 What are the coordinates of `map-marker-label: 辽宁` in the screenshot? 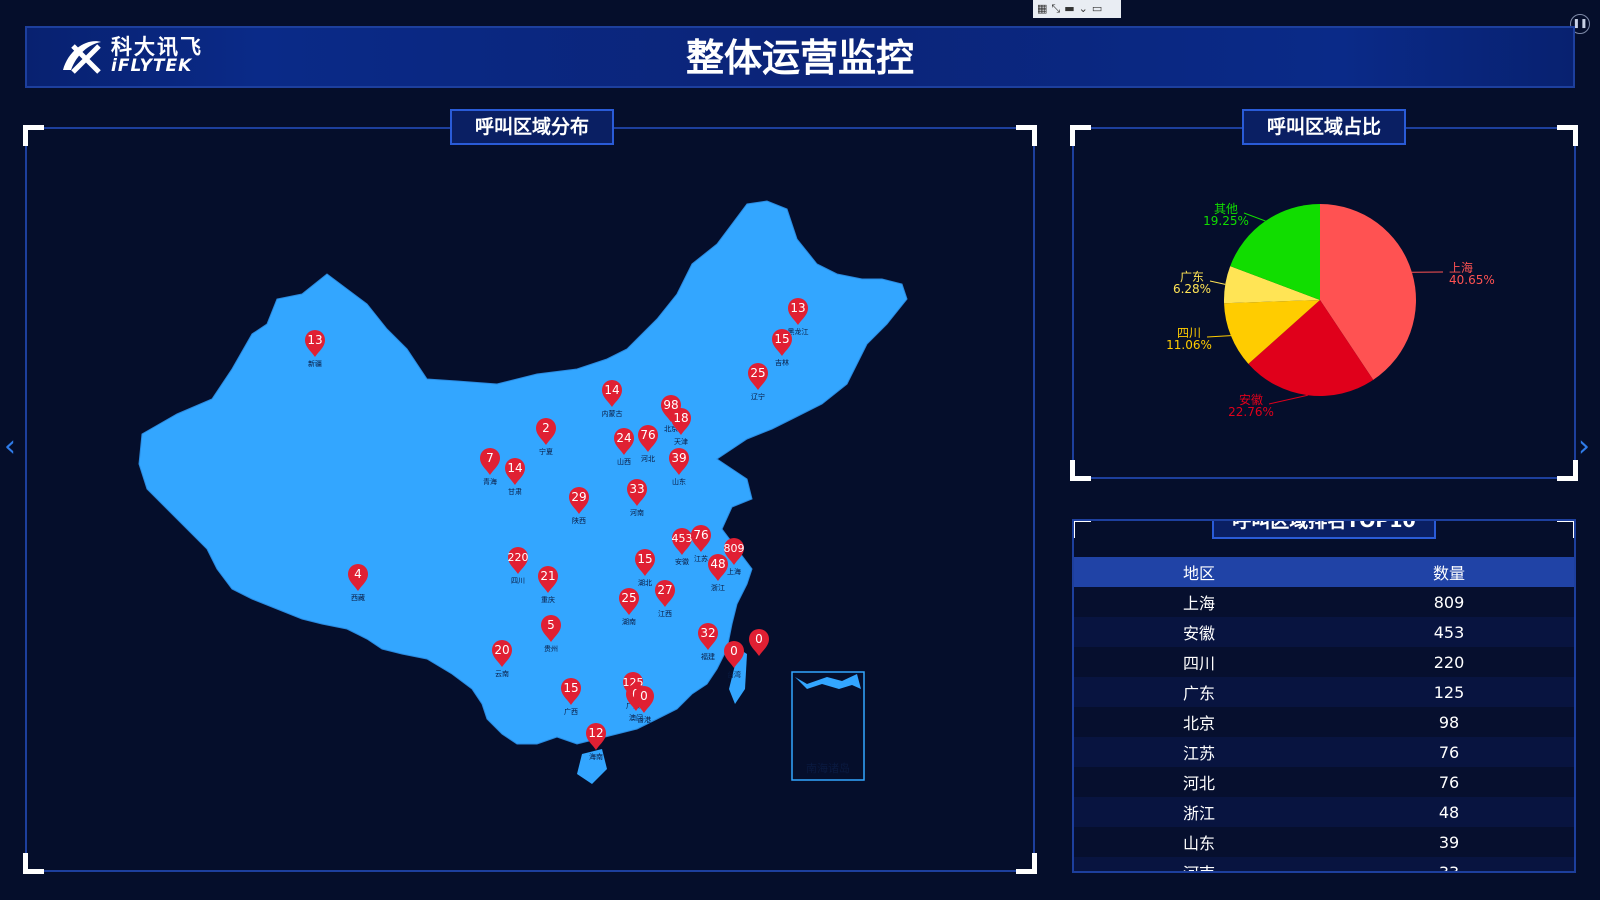 It's located at (758, 396).